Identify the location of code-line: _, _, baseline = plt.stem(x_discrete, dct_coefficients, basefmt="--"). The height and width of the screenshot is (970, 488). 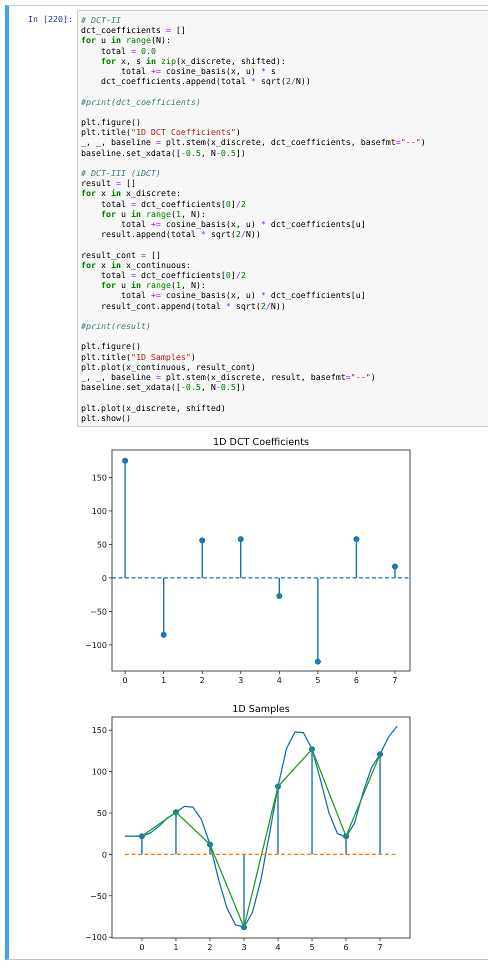
(253, 142).